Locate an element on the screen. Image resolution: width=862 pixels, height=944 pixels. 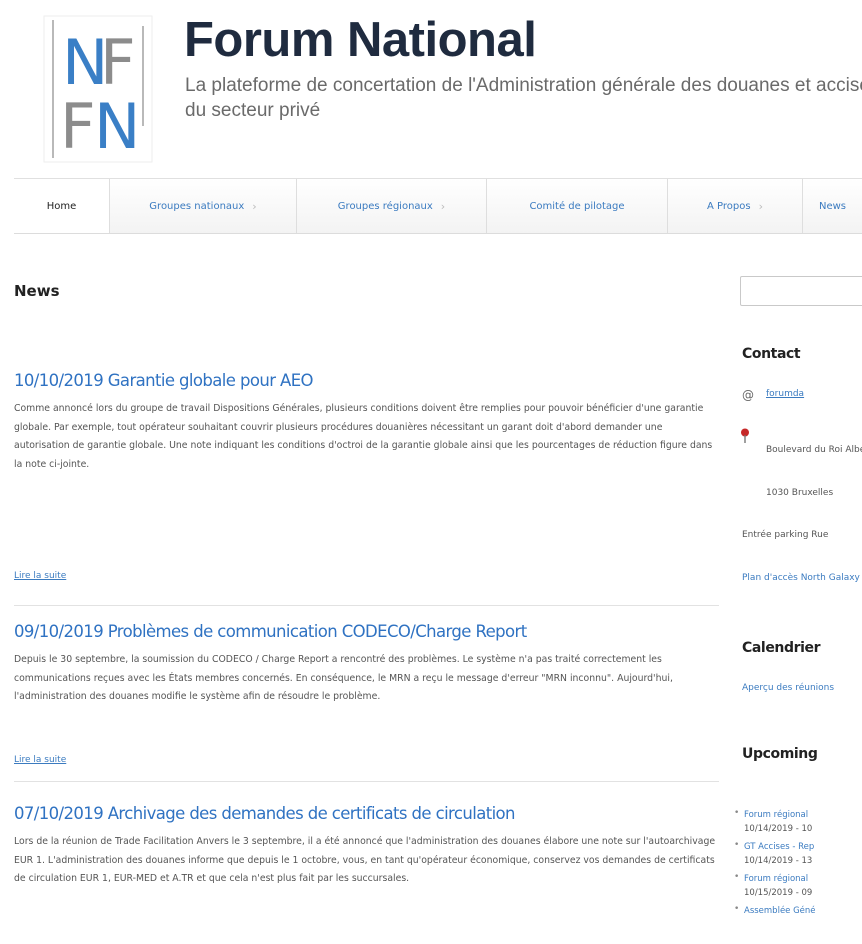
calendar-heading: Calendrier is located at coordinates (781, 648).